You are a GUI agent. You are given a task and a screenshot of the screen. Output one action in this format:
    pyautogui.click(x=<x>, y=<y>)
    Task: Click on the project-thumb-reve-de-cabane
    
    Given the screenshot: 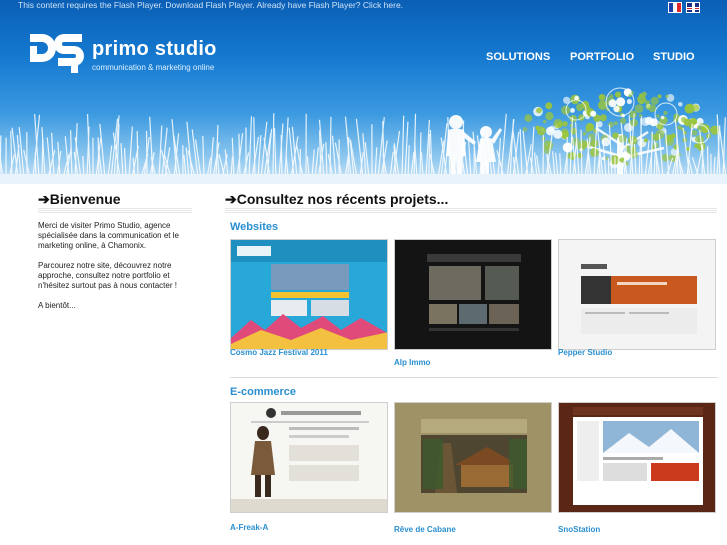 What is the action you would take?
    pyautogui.click(x=473, y=457)
    